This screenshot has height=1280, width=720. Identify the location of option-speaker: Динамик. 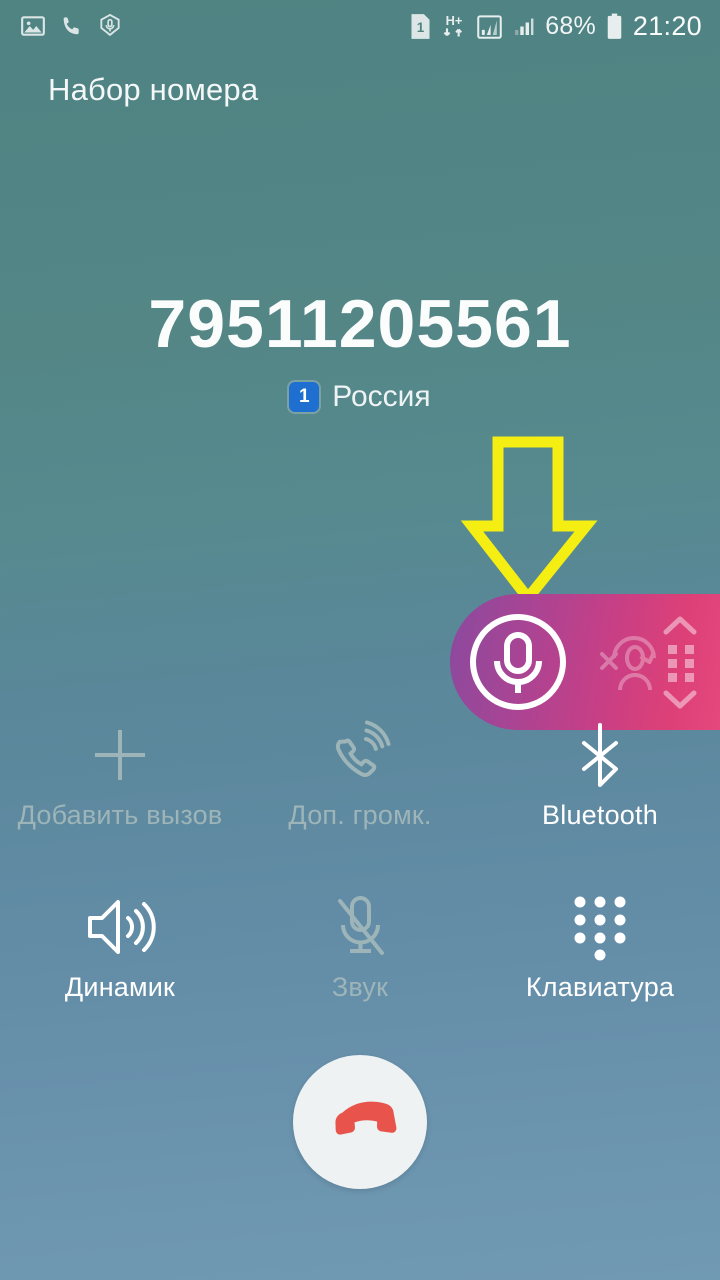
(120, 958).